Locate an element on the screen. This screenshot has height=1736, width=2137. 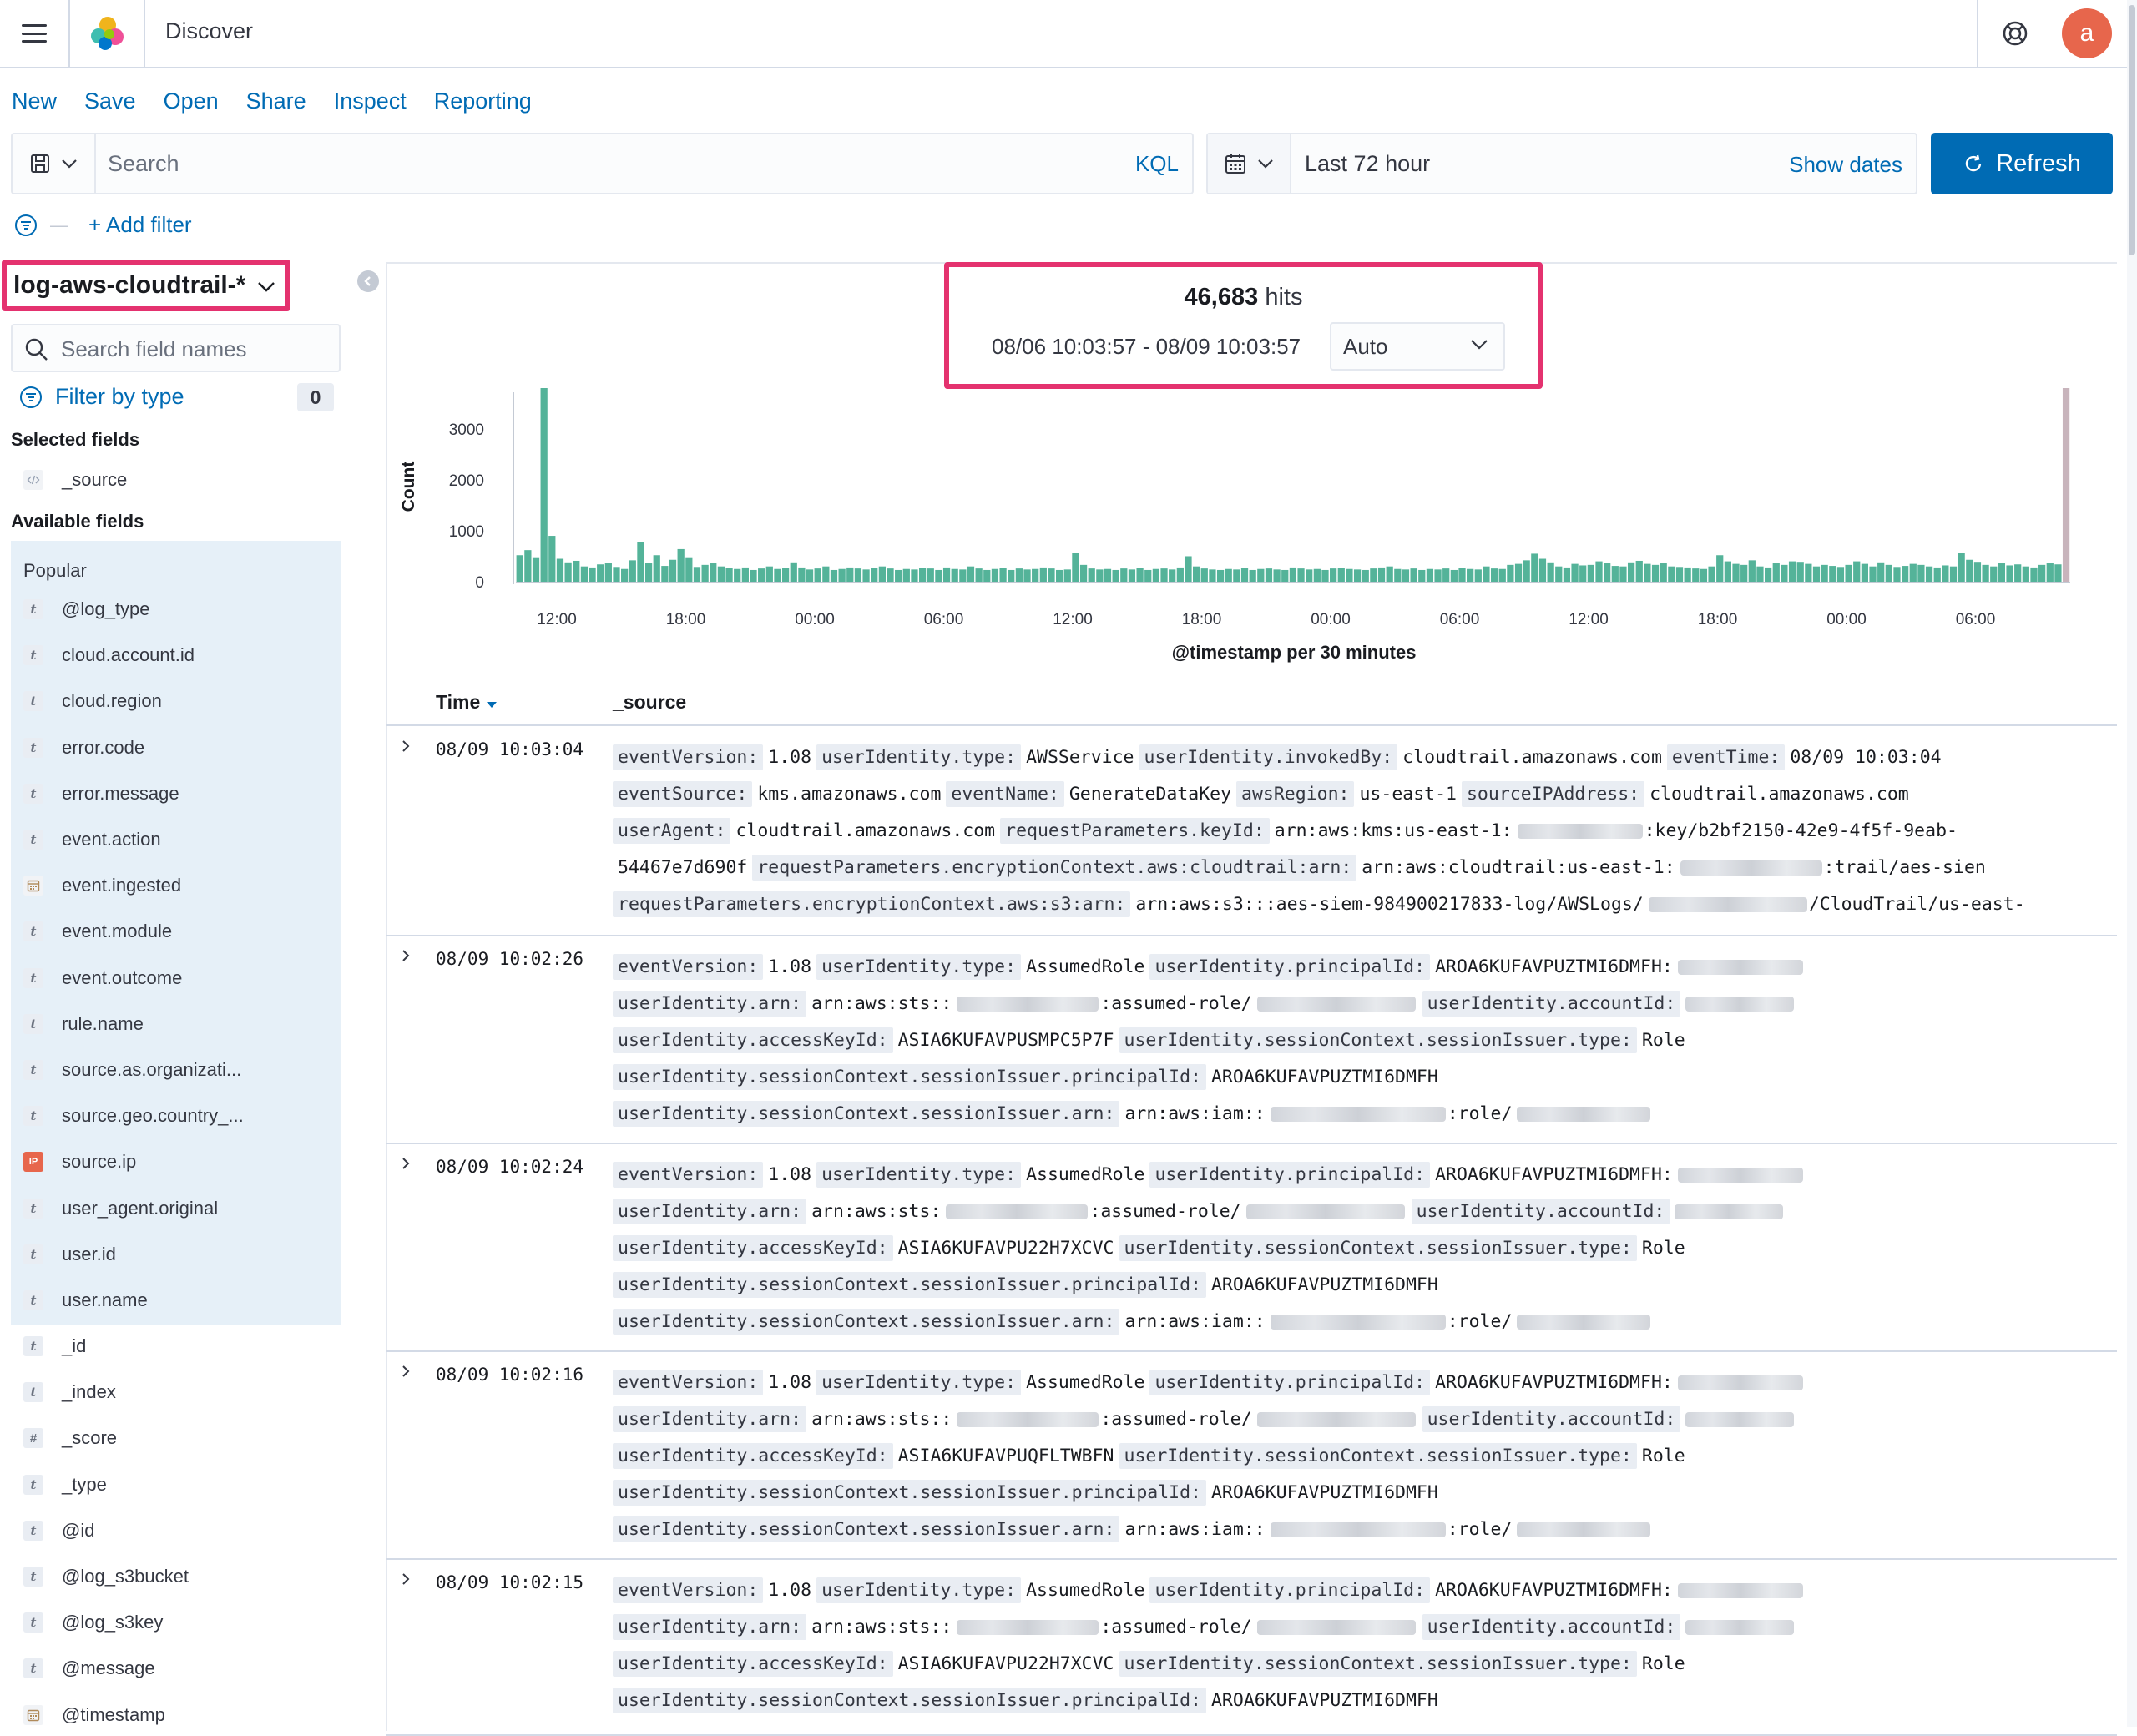
sort-desc-icon is located at coordinates (492, 704).